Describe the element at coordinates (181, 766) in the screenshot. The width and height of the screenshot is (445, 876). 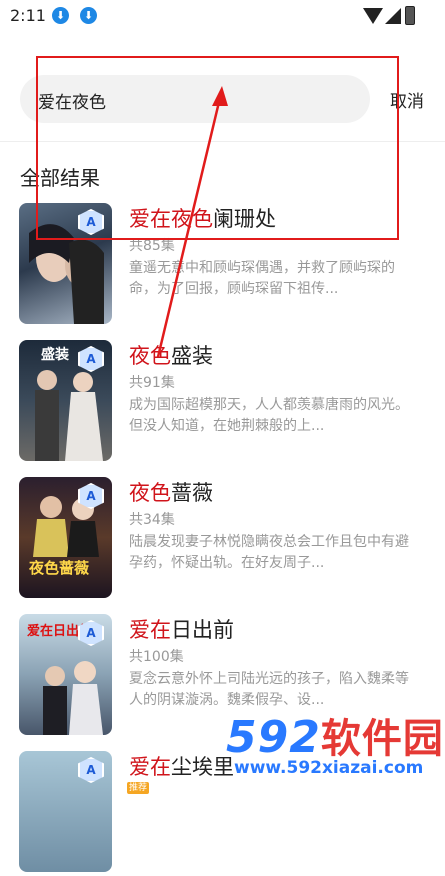
I see `result-title: 爱在尘埃里` at that location.